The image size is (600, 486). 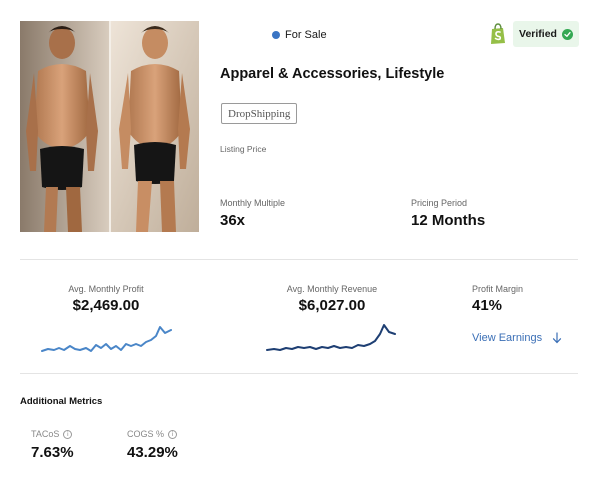 What do you see at coordinates (538, 34) in the screenshot?
I see `verified-label: Verified` at bounding box center [538, 34].